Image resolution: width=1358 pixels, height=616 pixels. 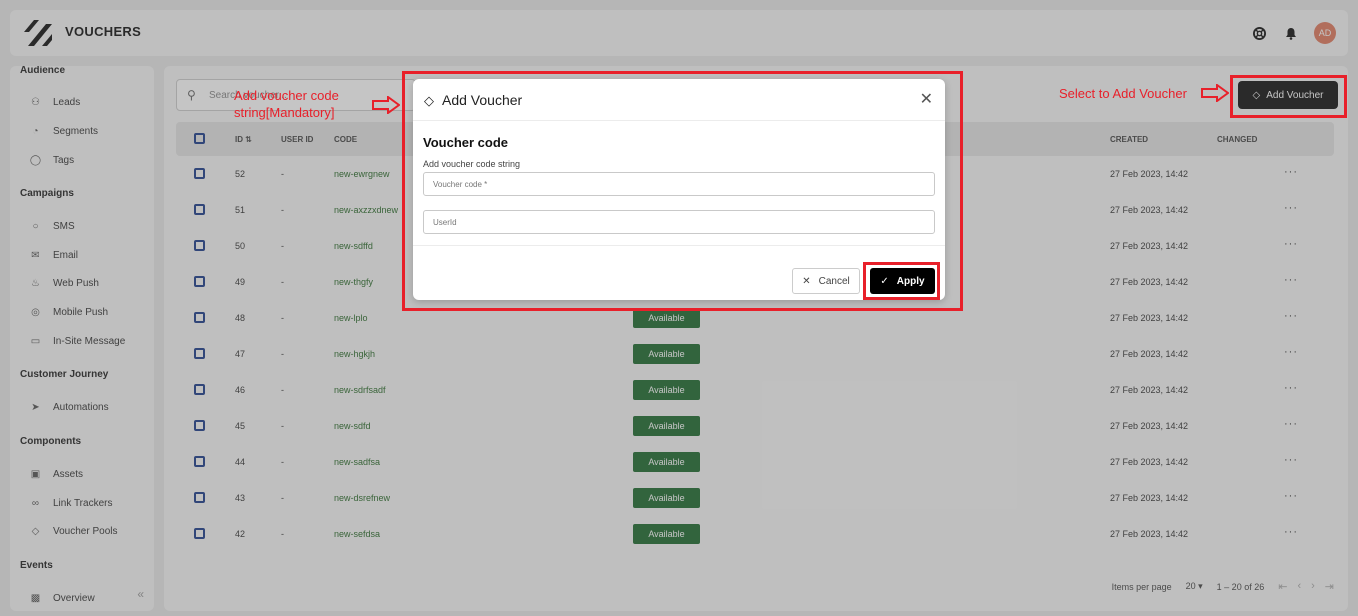 I want to click on annotation-mandatory-code: Add voucher code string[Mandatory], so click(x=286, y=104).